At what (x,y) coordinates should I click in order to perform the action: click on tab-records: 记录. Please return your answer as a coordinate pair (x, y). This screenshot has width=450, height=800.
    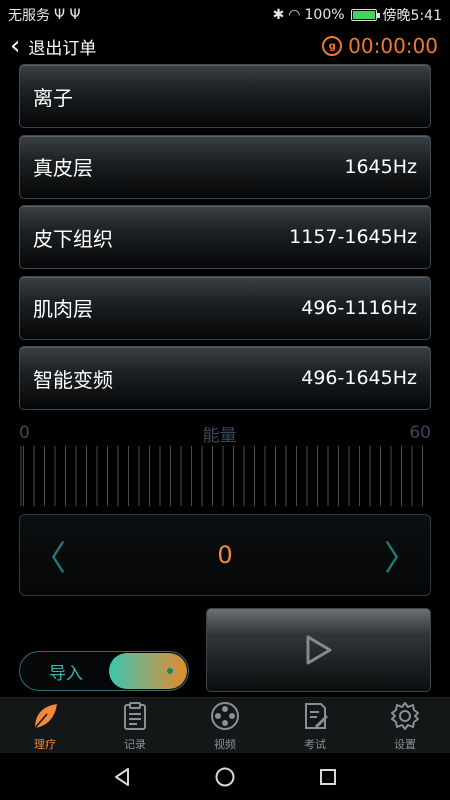
    Looking at the image, I should click on (135, 725).